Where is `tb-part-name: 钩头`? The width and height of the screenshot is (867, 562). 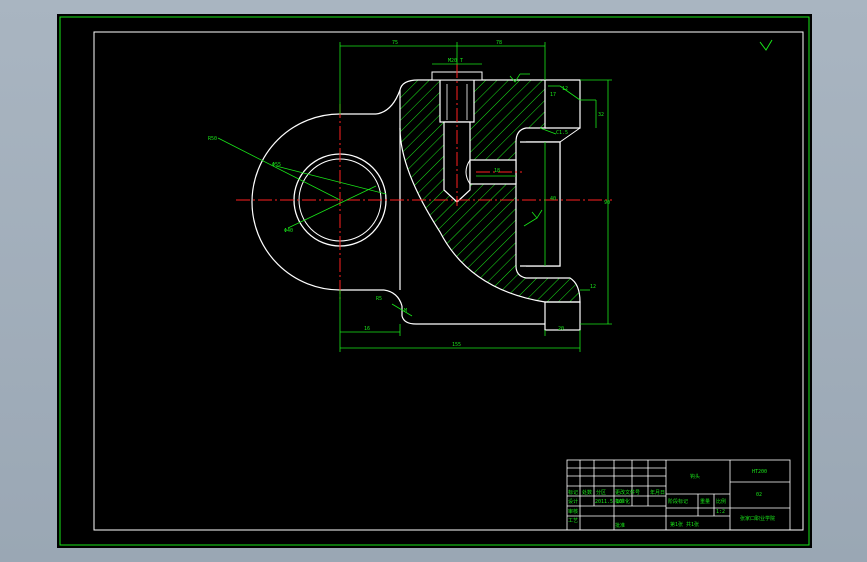 tb-part-name: 钩头 is located at coordinates (695, 476).